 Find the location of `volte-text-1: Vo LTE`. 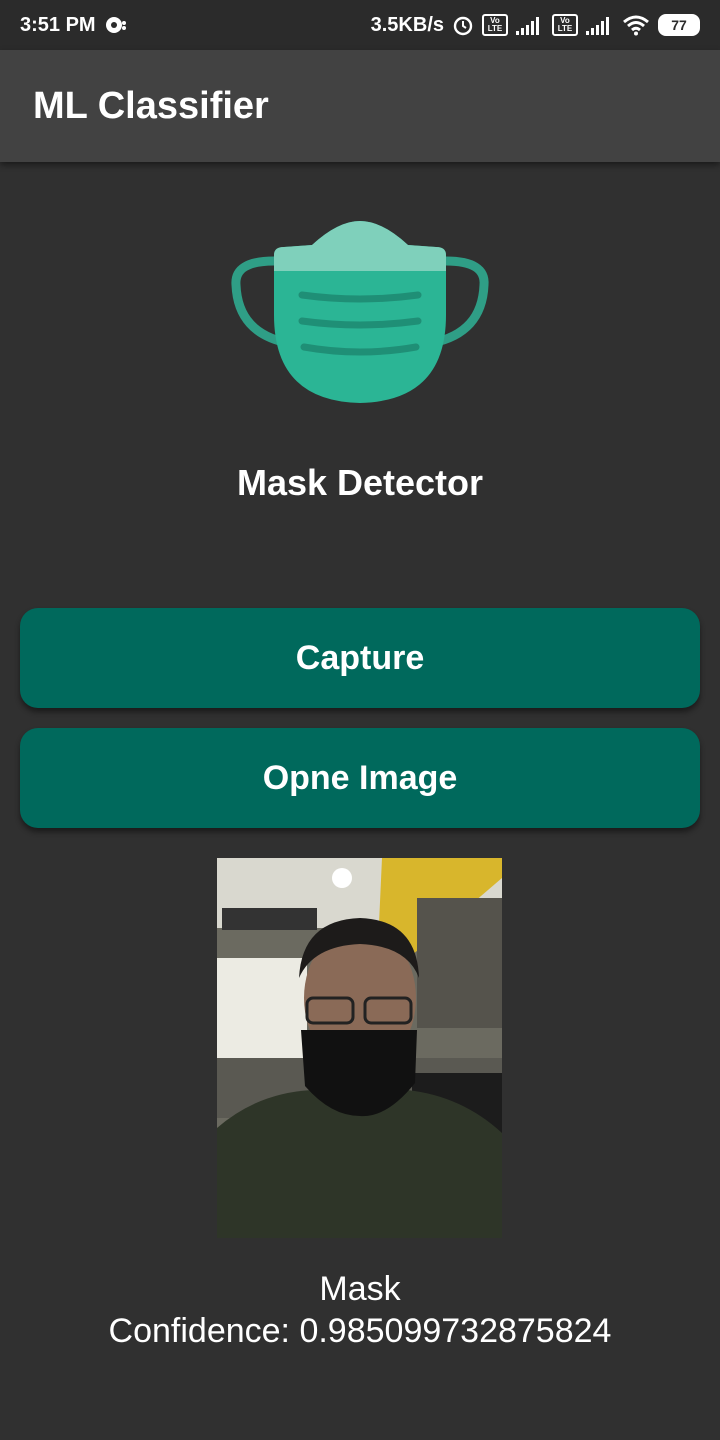

volte-text-1: Vo LTE is located at coordinates (495, 25).